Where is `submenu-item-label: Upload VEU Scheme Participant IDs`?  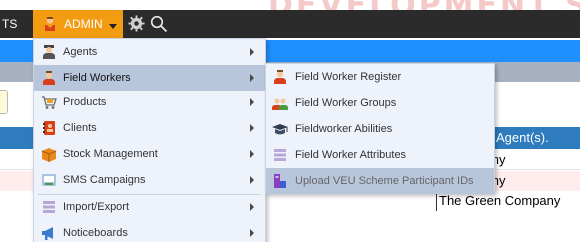 submenu-item-label: Upload VEU Scheme Participant IDs is located at coordinates (384, 181).